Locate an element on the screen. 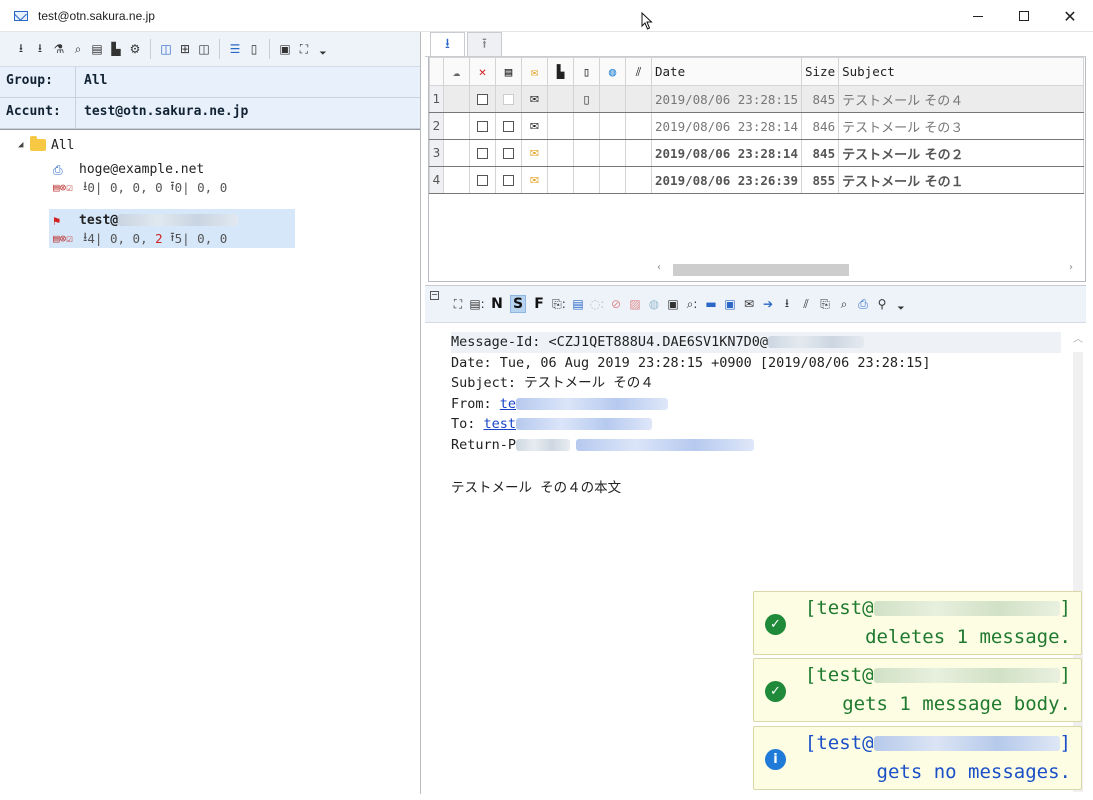  scrollbar-thumb is located at coordinates (761, 270).